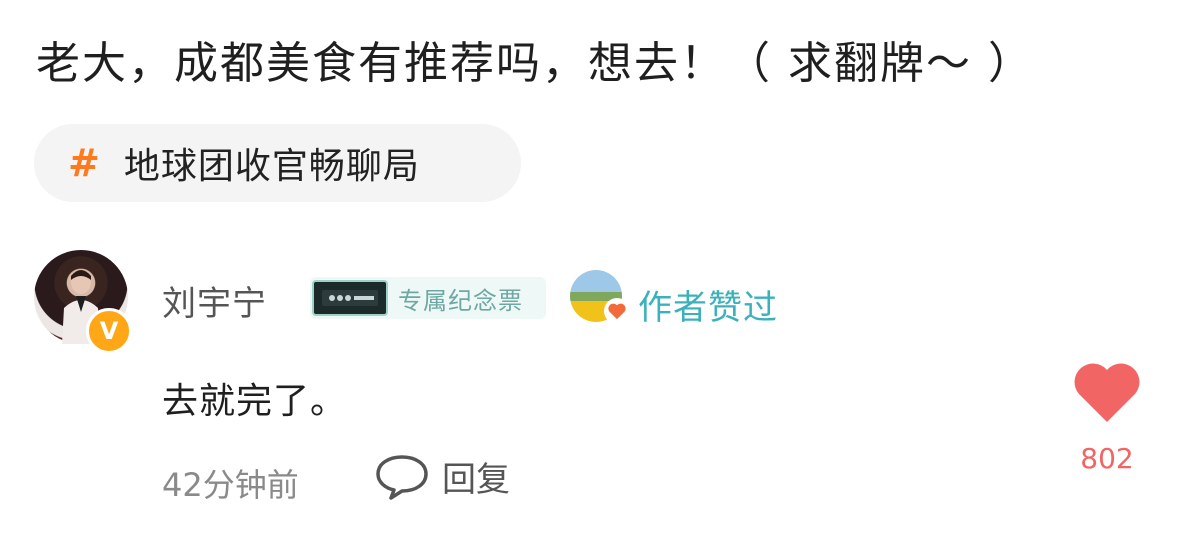  I want to click on liked-by-author-label: 作者赞过, so click(708, 308).